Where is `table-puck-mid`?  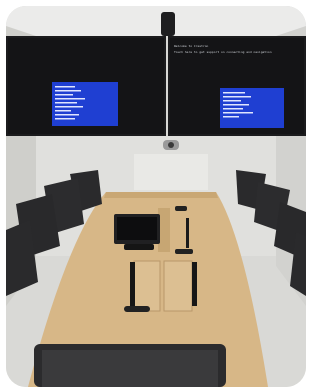 table-puck-mid is located at coordinates (184, 251).